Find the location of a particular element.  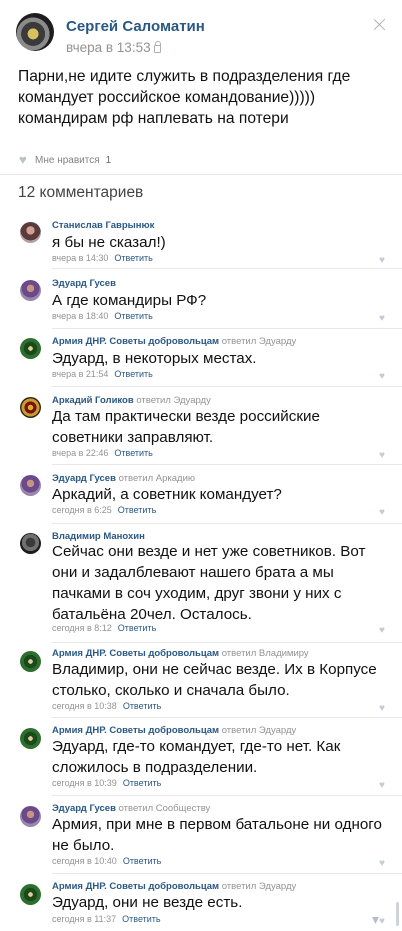

comment-meta: вчера в 18:40 Ответить is located at coordinates (102, 316).